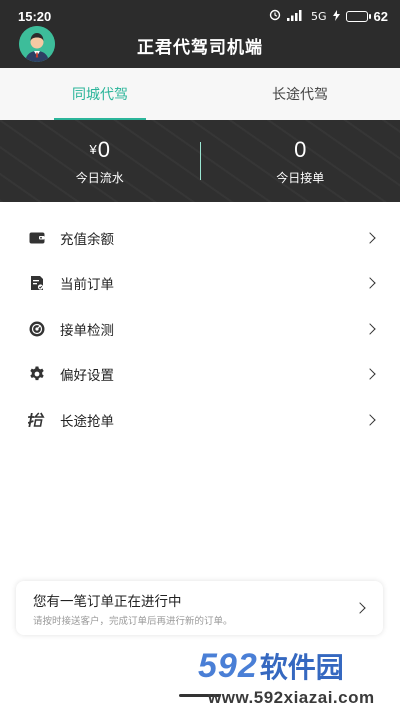  What do you see at coordinates (200, 34) in the screenshot?
I see `app-header: 15:20 5G 62 正君代驾司机端` at bounding box center [200, 34].